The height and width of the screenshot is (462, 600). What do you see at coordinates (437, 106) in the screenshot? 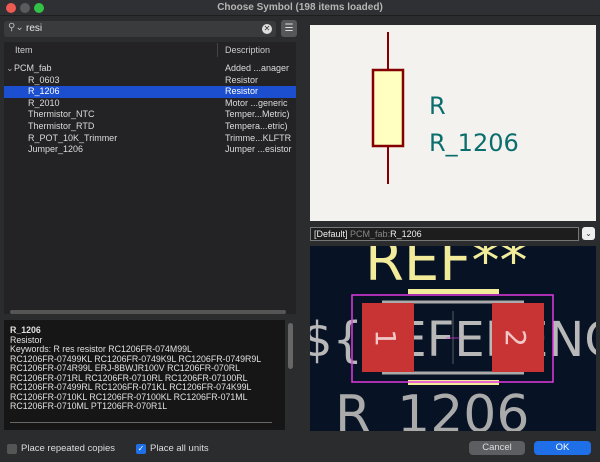
I see `symbol-reference: R` at bounding box center [437, 106].